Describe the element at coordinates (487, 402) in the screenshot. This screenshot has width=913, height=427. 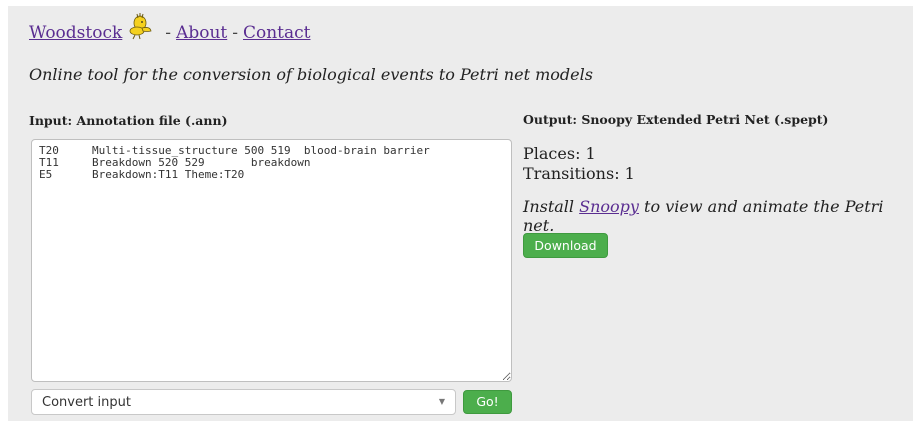
I see `go-button: Go!` at that location.